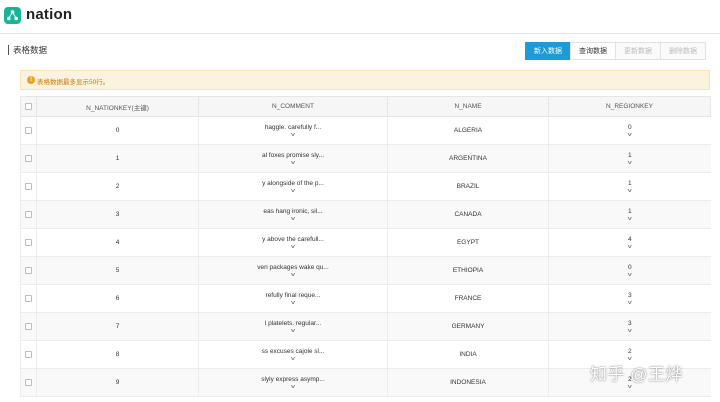 The image size is (720, 402). What do you see at coordinates (360, 17) in the screenshot?
I see `top-bar: nation` at bounding box center [360, 17].